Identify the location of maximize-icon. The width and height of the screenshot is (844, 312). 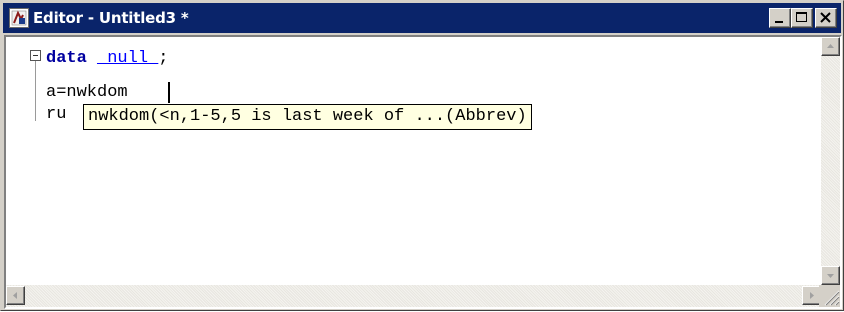
(801, 17).